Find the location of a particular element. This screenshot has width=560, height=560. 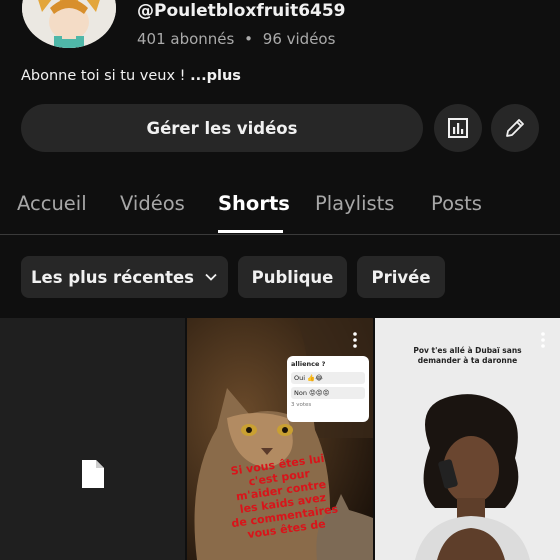

channel-description: Abonne toi si tu veux ! ...plus is located at coordinates (131, 76).